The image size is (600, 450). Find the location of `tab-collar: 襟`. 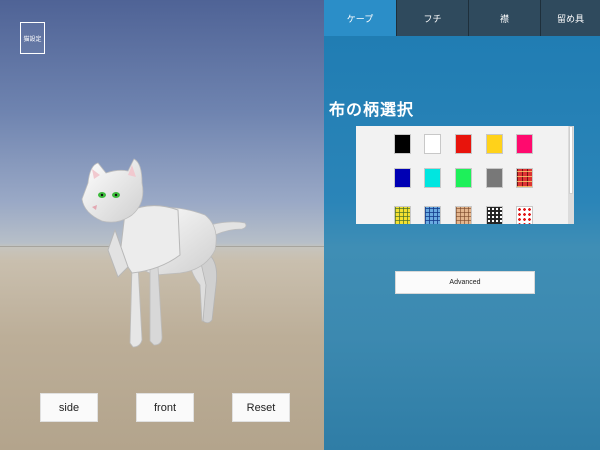

tab-collar: 襟 is located at coordinates (504, 18).